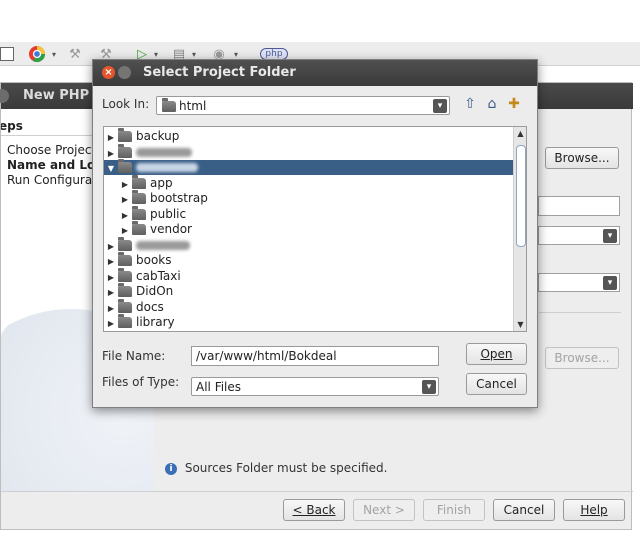 This screenshot has height=549, width=640. What do you see at coordinates (54, 180) in the screenshot?
I see `step-run-configuration: Run Configurati` at bounding box center [54, 180].